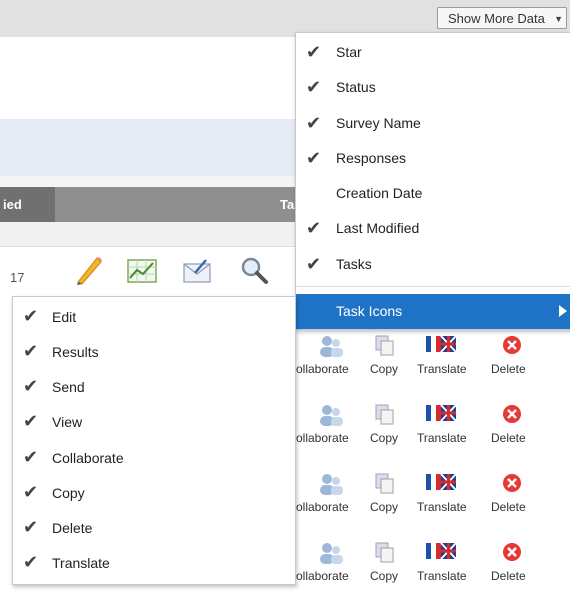 This screenshot has height=595, width=570. Describe the element at coordinates (154, 527) in the screenshot. I see `submenu-item-delete: ✔ Delete` at that location.